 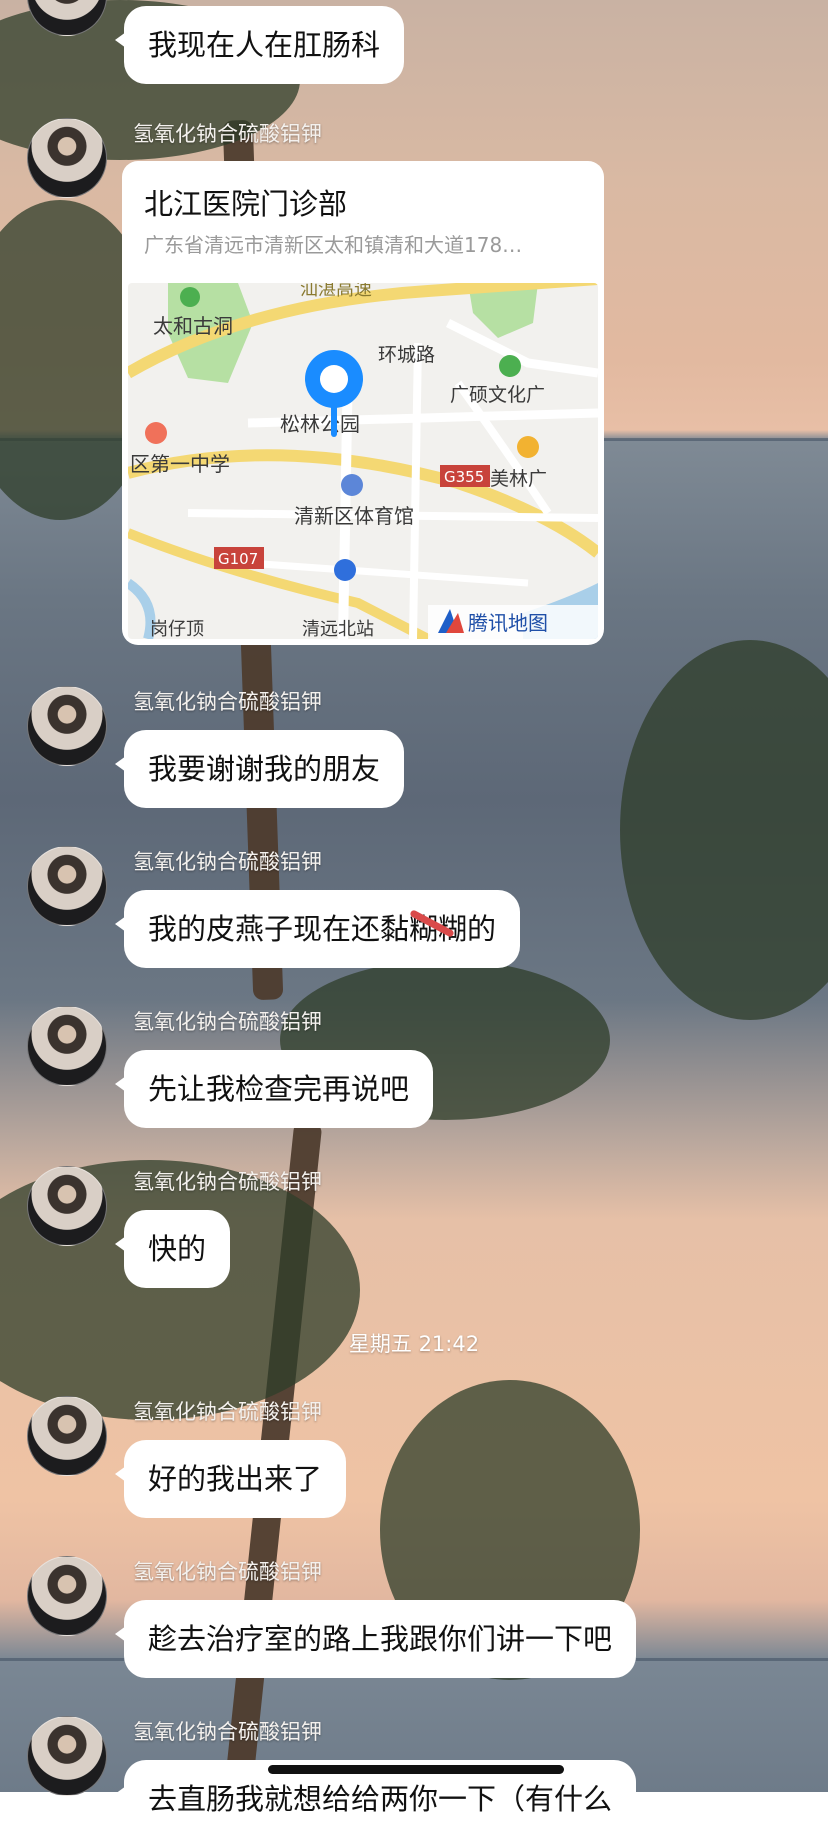 What do you see at coordinates (464, 477) in the screenshot?
I see `map-label: G355` at bounding box center [464, 477].